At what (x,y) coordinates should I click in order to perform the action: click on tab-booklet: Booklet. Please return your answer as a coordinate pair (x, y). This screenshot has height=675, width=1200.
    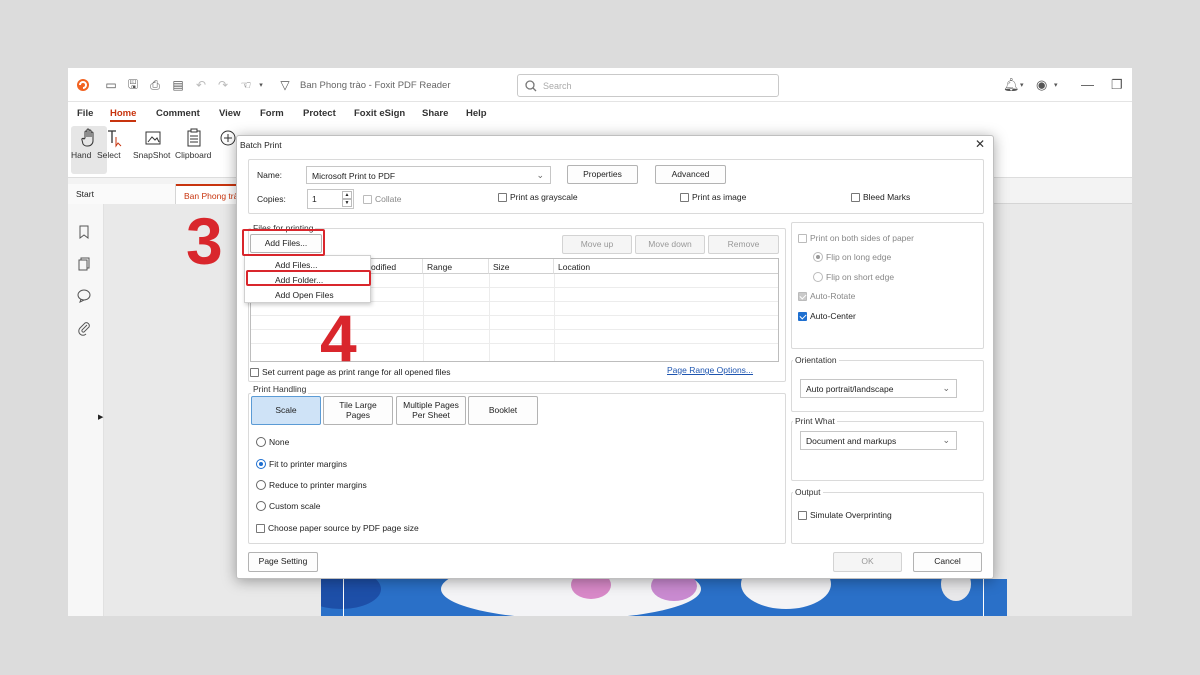
    Looking at the image, I should click on (503, 410).